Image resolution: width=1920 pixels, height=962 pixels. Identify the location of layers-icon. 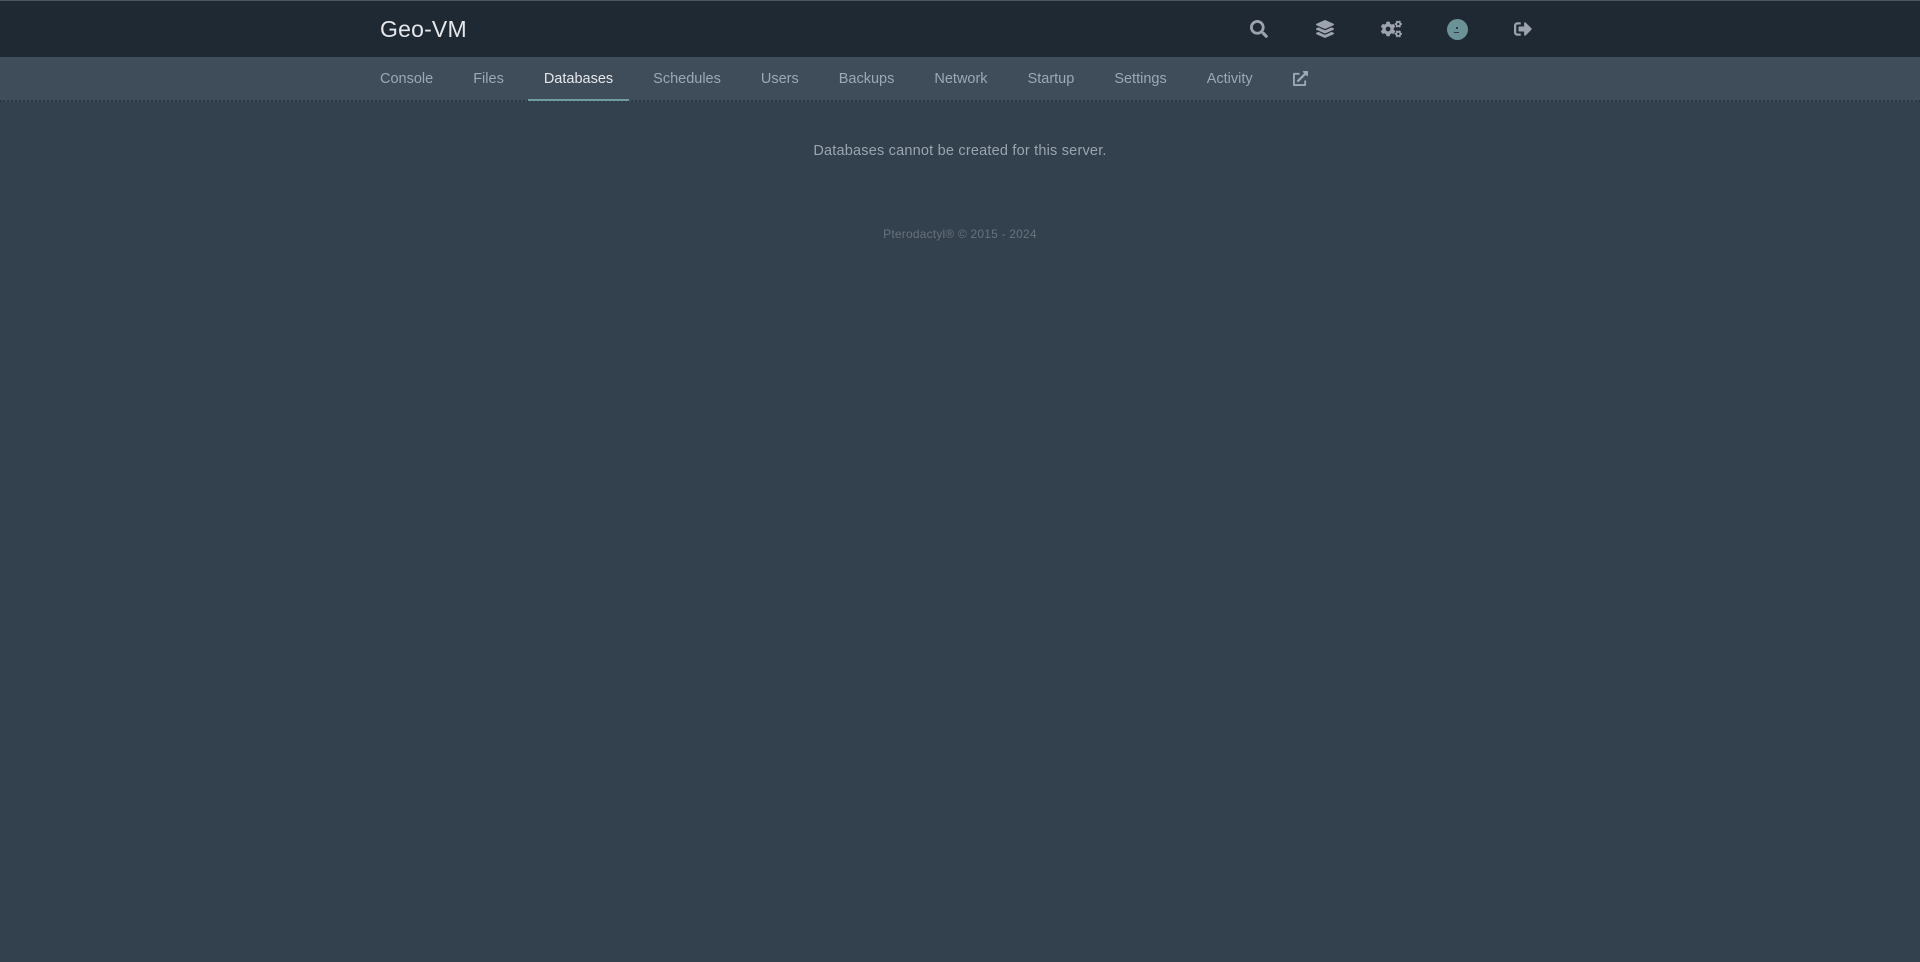
(1325, 29).